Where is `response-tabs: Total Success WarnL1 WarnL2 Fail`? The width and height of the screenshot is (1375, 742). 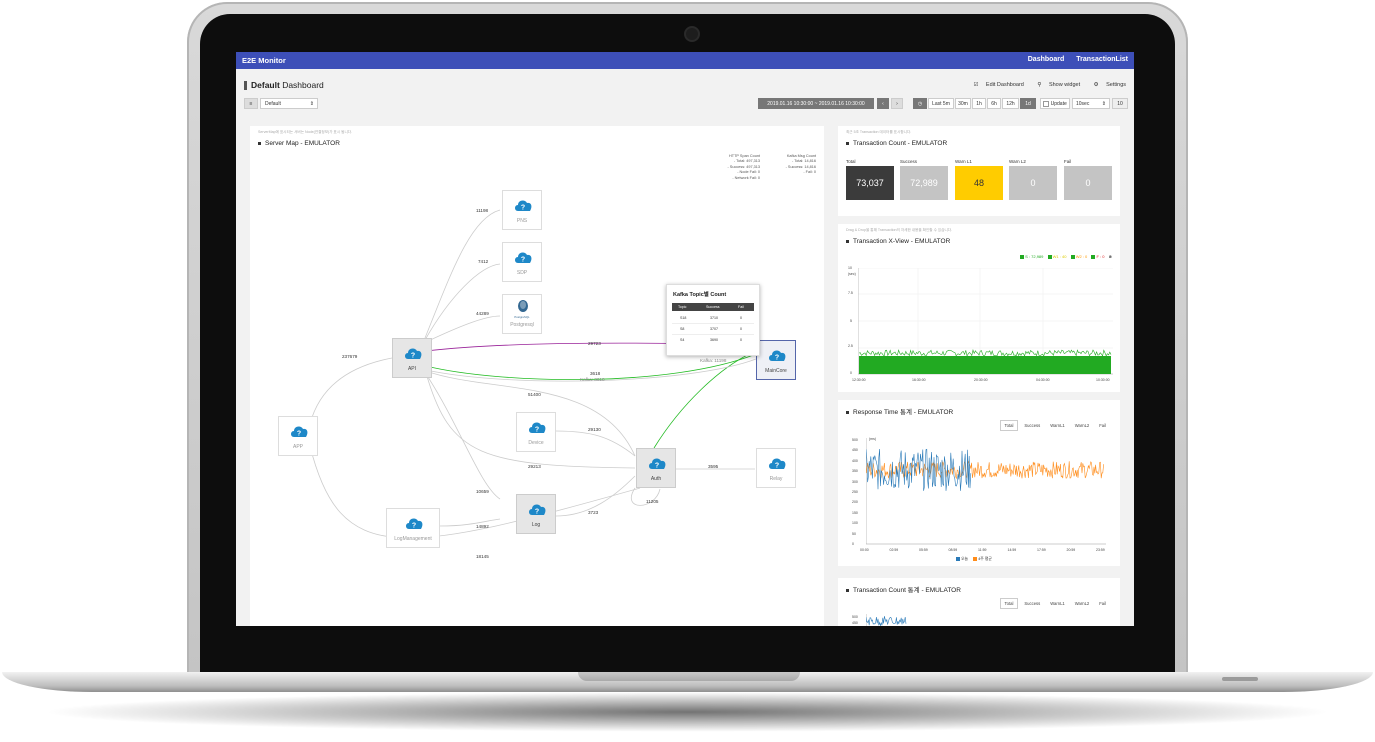 response-tabs: Total Success WarnL1 WarnL2 Fail is located at coordinates (1055, 425).